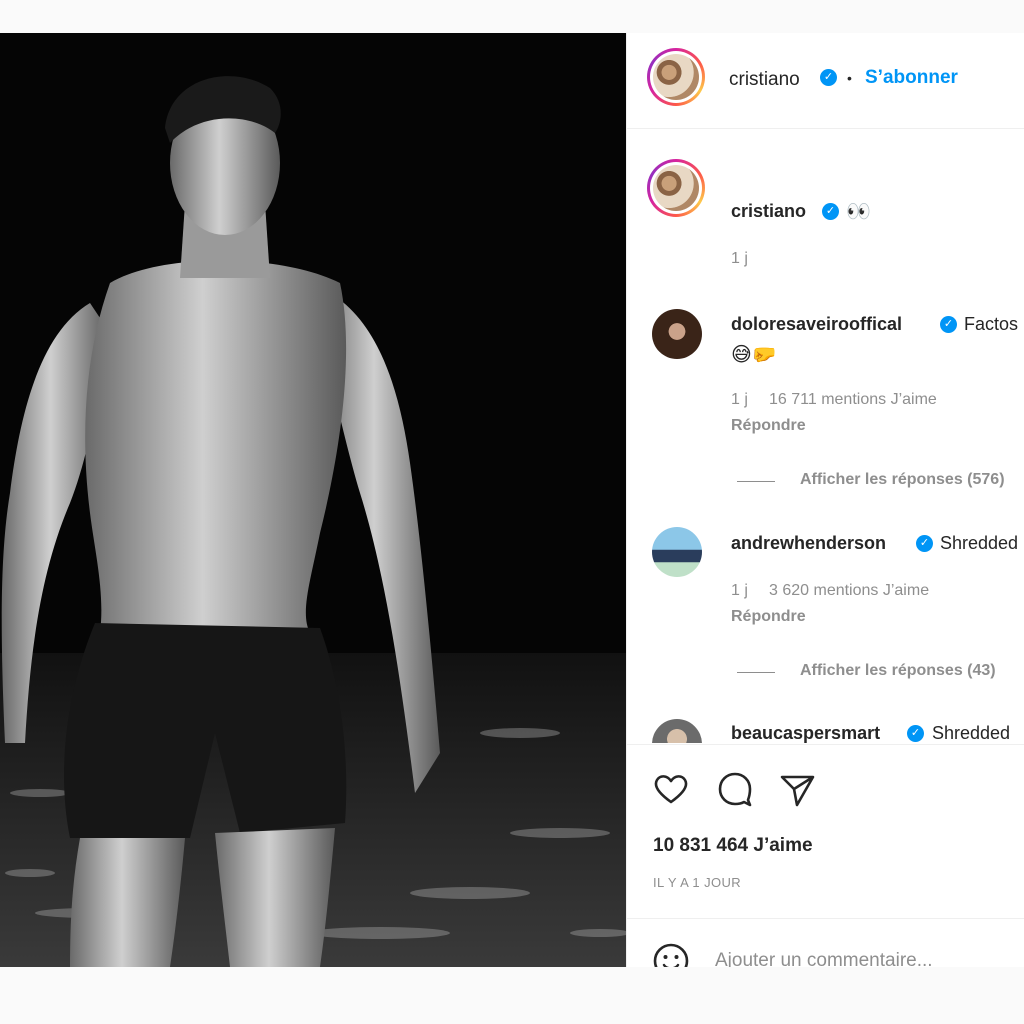  Describe the element at coordinates (797, 789) in the screenshot. I see `share-icon` at that location.